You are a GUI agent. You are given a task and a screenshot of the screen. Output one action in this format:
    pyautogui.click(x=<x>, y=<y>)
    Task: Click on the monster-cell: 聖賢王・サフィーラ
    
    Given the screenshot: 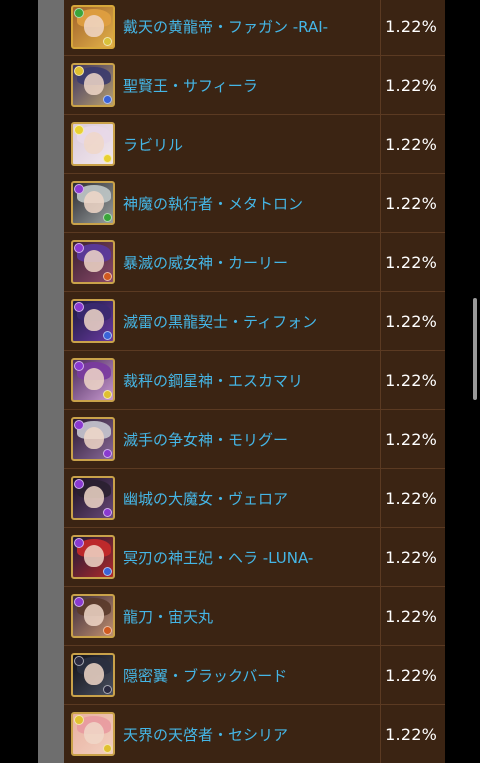 What is the action you would take?
    pyautogui.click(x=222, y=85)
    